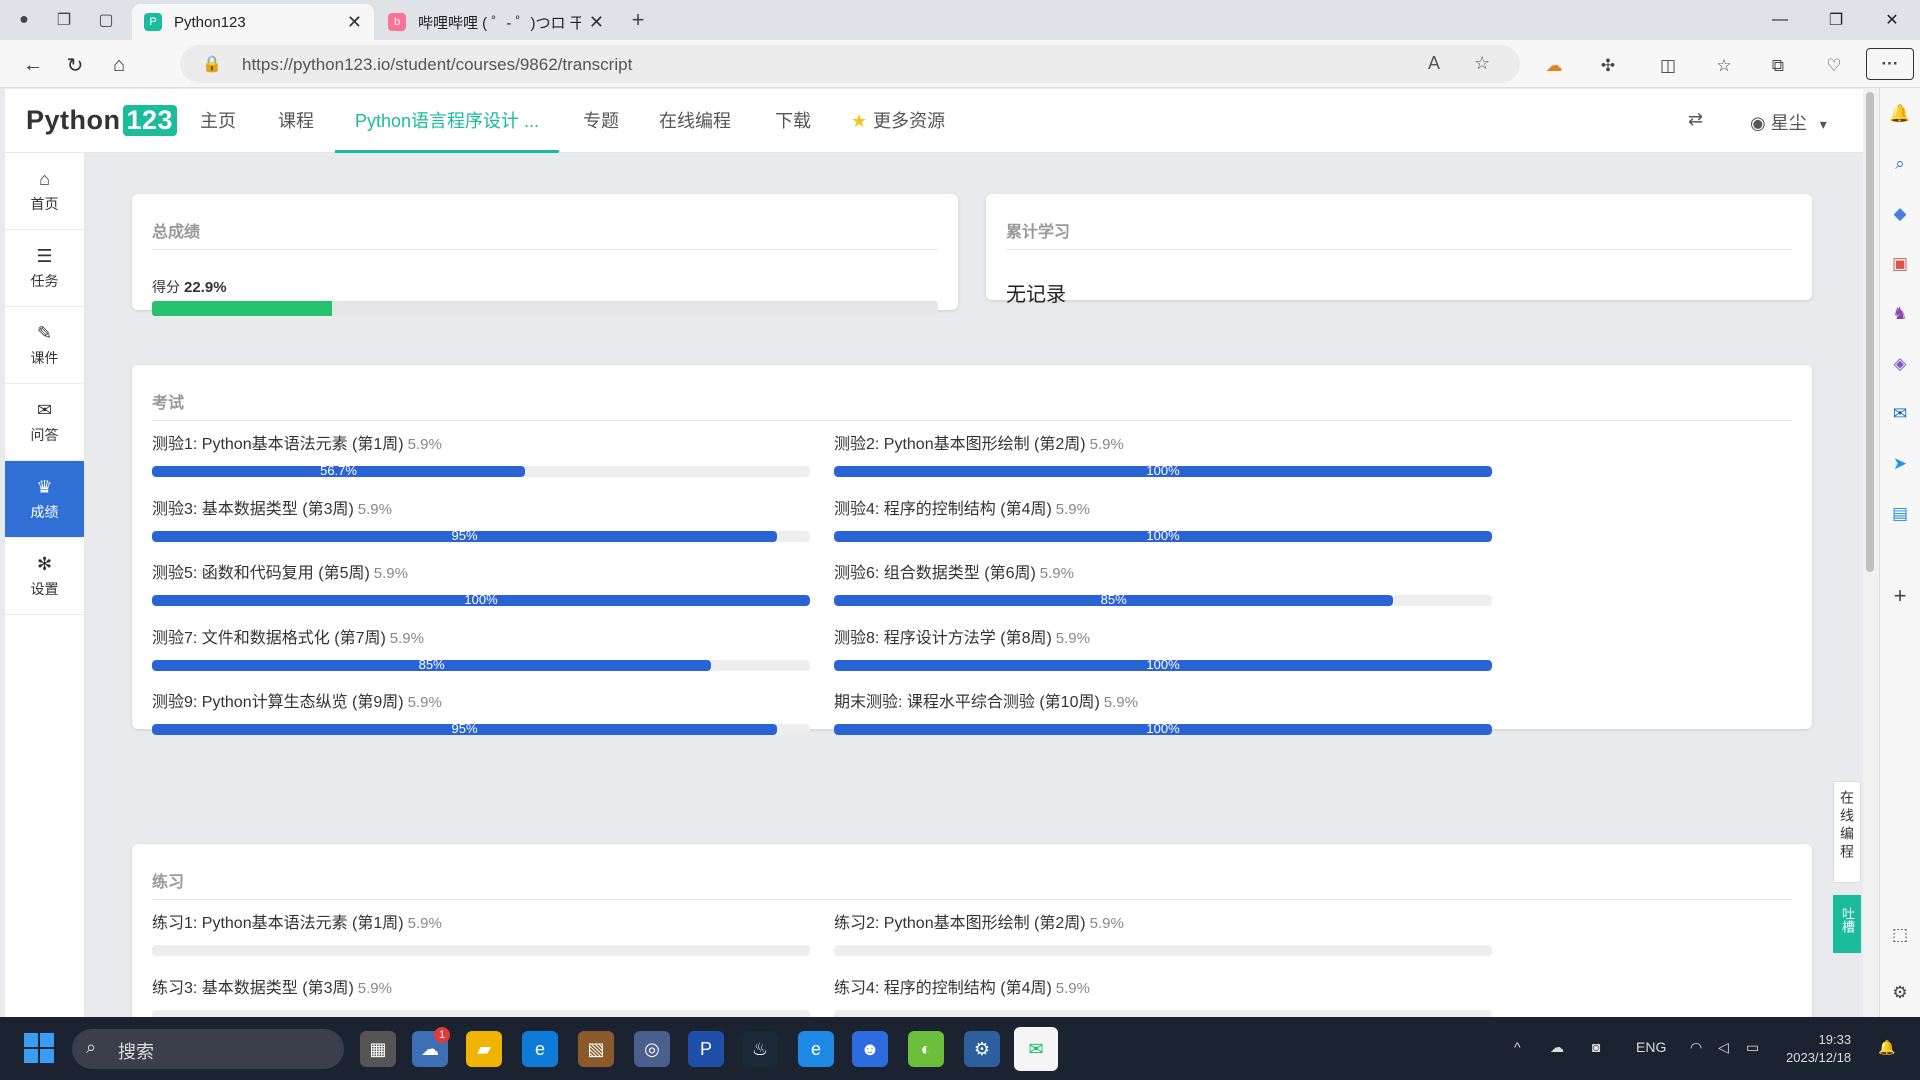 Image resolution: width=1920 pixels, height=1080 pixels. Describe the element at coordinates (44, 422) in the screenshot. I see `sidebar-item-qa: ✉ 问答` at that location.